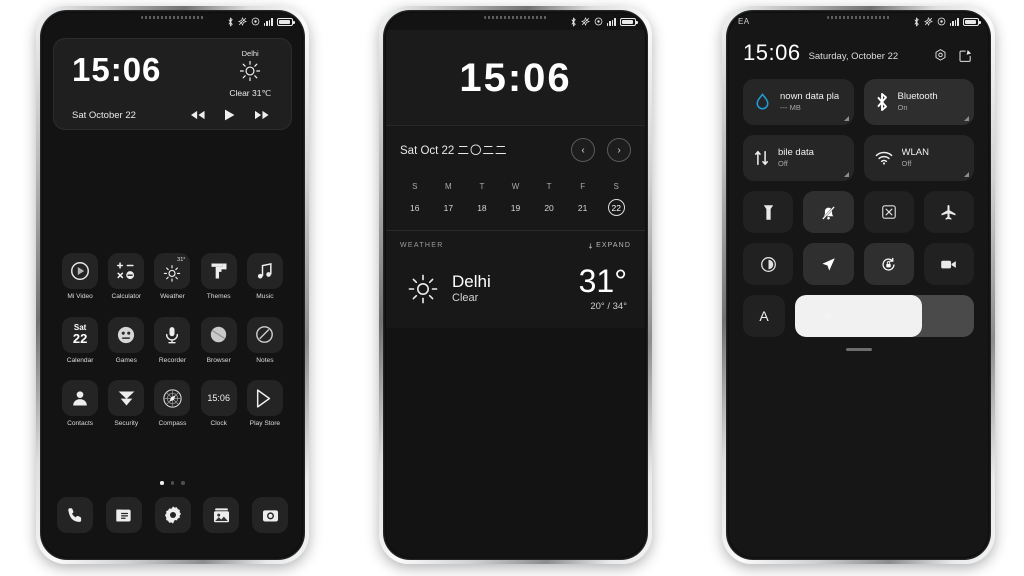  What do you see at coordinates (948, 264) in the screenshot?
I see `tile-screen-recorder` at bounding box center [948, 264].